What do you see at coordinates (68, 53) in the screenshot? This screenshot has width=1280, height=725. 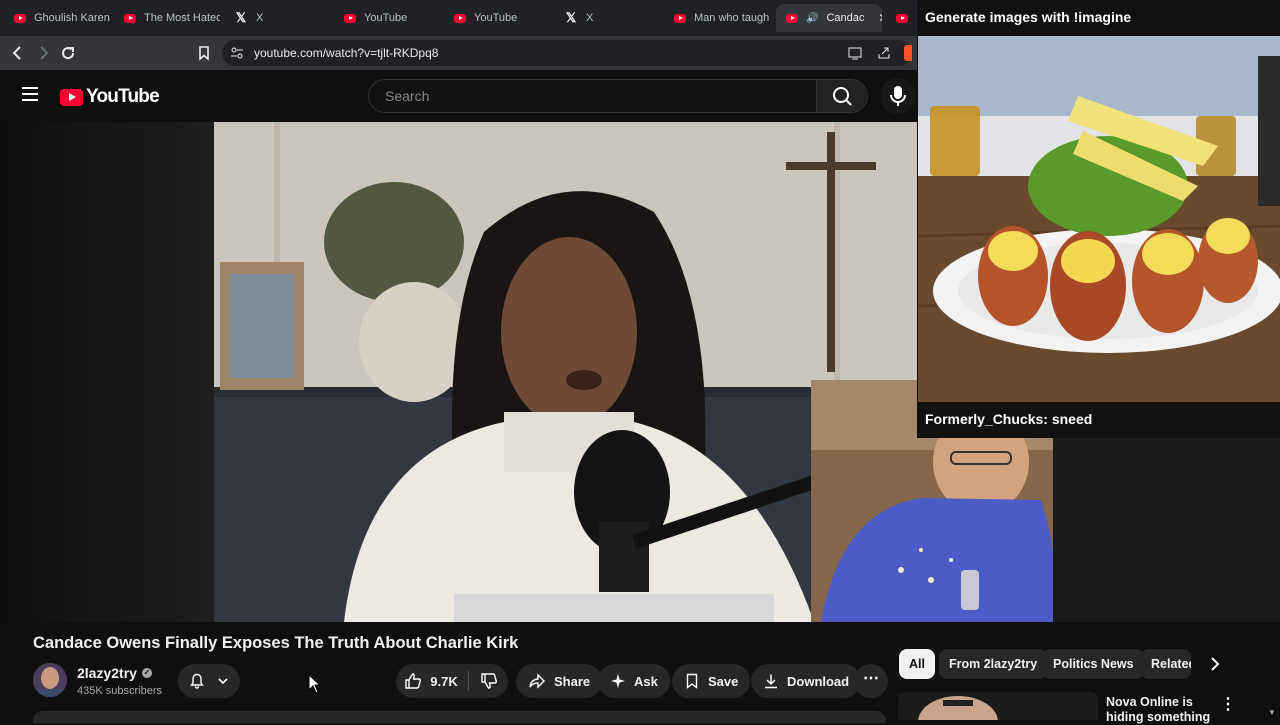 I see `reload-icon` at bounding box center [68, 53].